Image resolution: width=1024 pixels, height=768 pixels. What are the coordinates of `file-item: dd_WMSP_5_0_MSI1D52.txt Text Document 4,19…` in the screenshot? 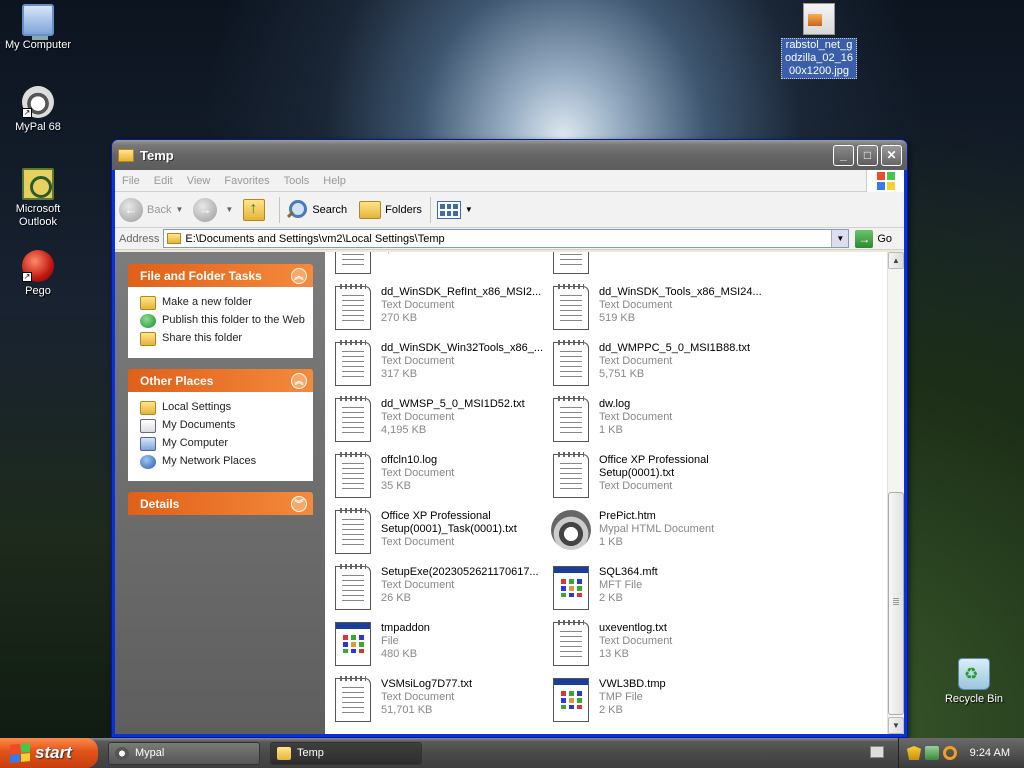 It's located at (444, 422).